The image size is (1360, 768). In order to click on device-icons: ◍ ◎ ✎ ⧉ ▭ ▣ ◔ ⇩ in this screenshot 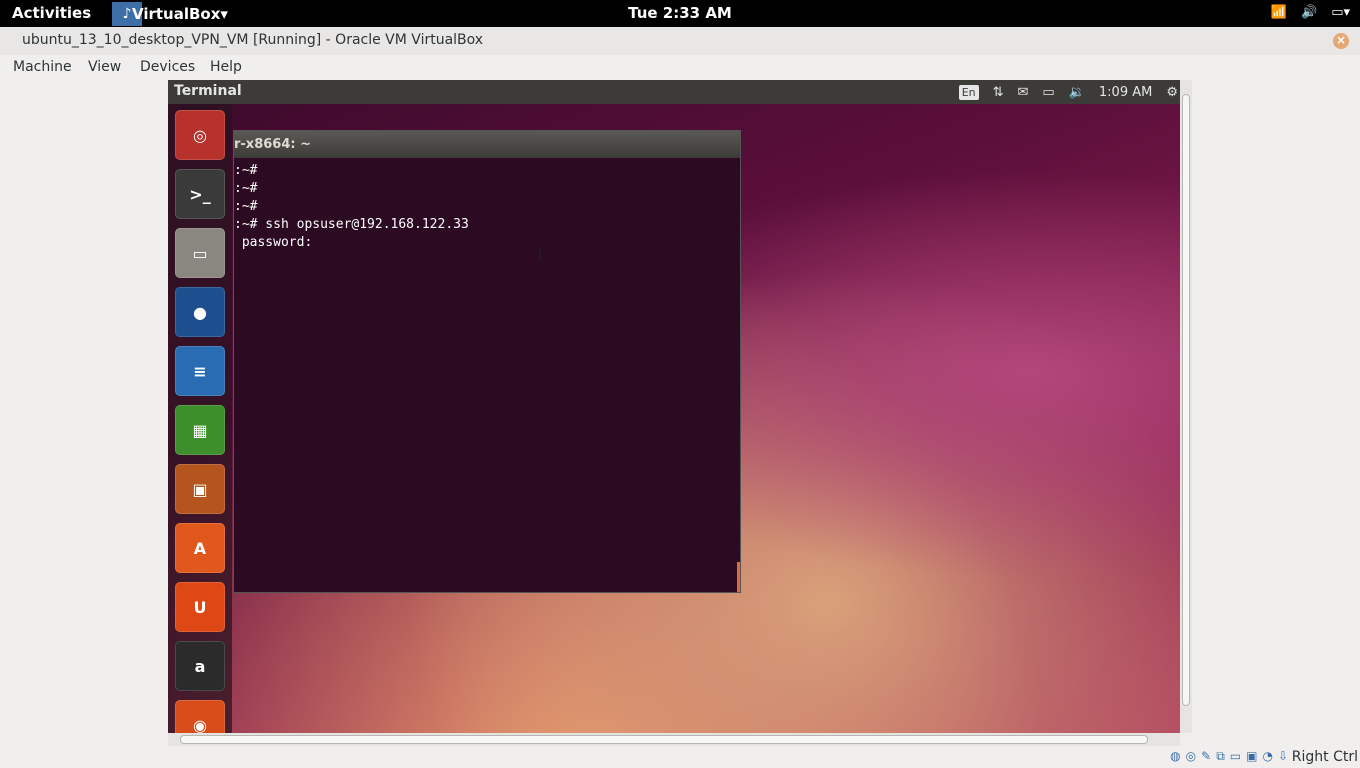, I will do `click(1229, 756)`.